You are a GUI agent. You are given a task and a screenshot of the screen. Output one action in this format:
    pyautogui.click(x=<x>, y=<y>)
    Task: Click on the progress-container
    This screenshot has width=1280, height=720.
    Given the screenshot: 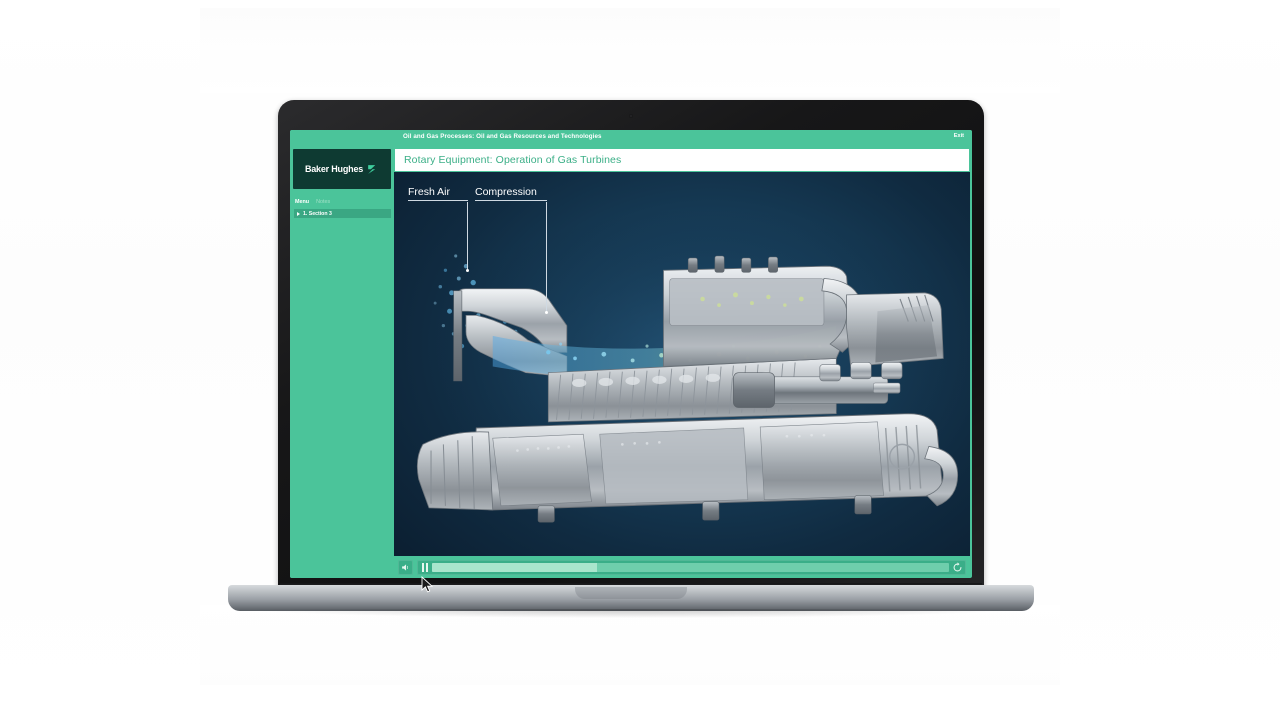 What is the action you would take?
    pyautogui.click(x=691, y=567)
    